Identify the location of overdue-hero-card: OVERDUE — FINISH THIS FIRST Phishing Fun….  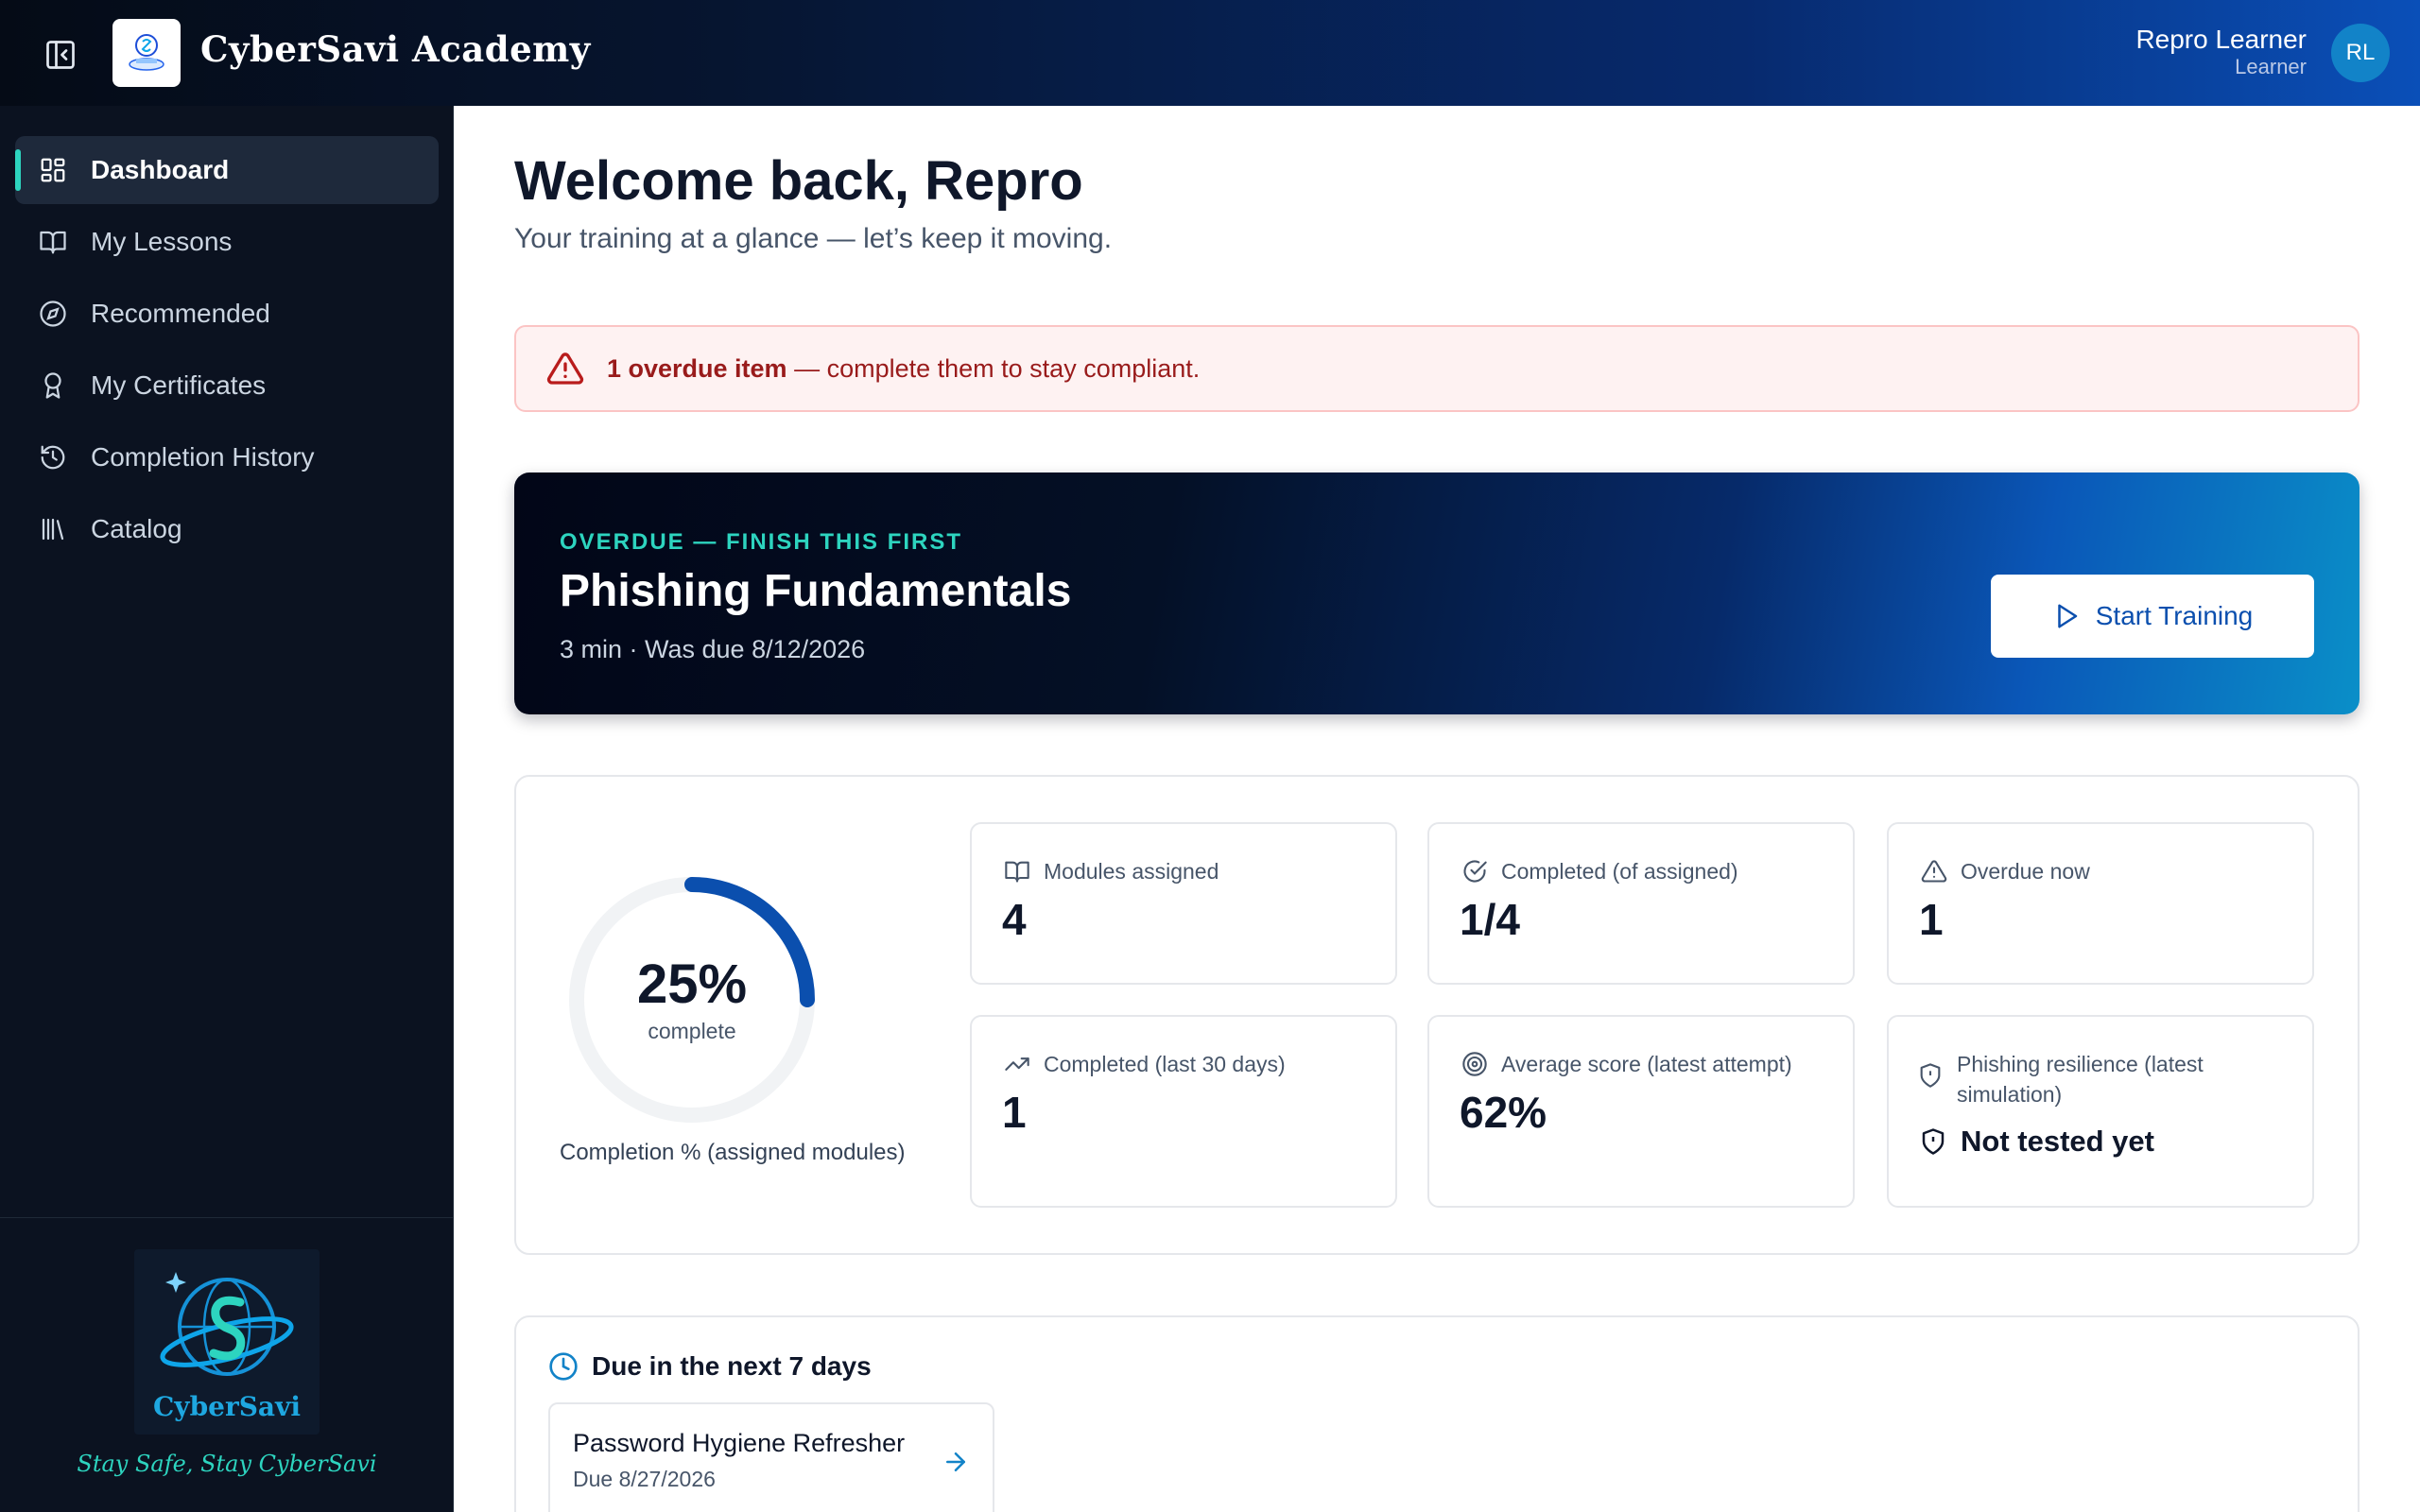
(1437, 593).